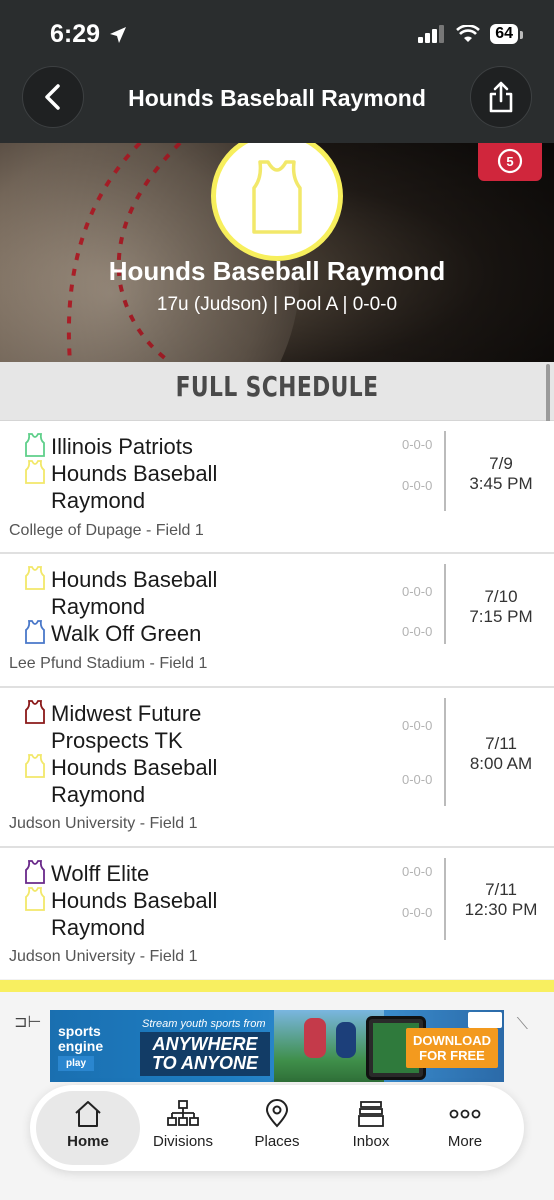  Describe the element at coordinates (277, 304) in the screenshot. I see `team-meta: 17u (Judson) | Pool A | 0-0-0` at that location.